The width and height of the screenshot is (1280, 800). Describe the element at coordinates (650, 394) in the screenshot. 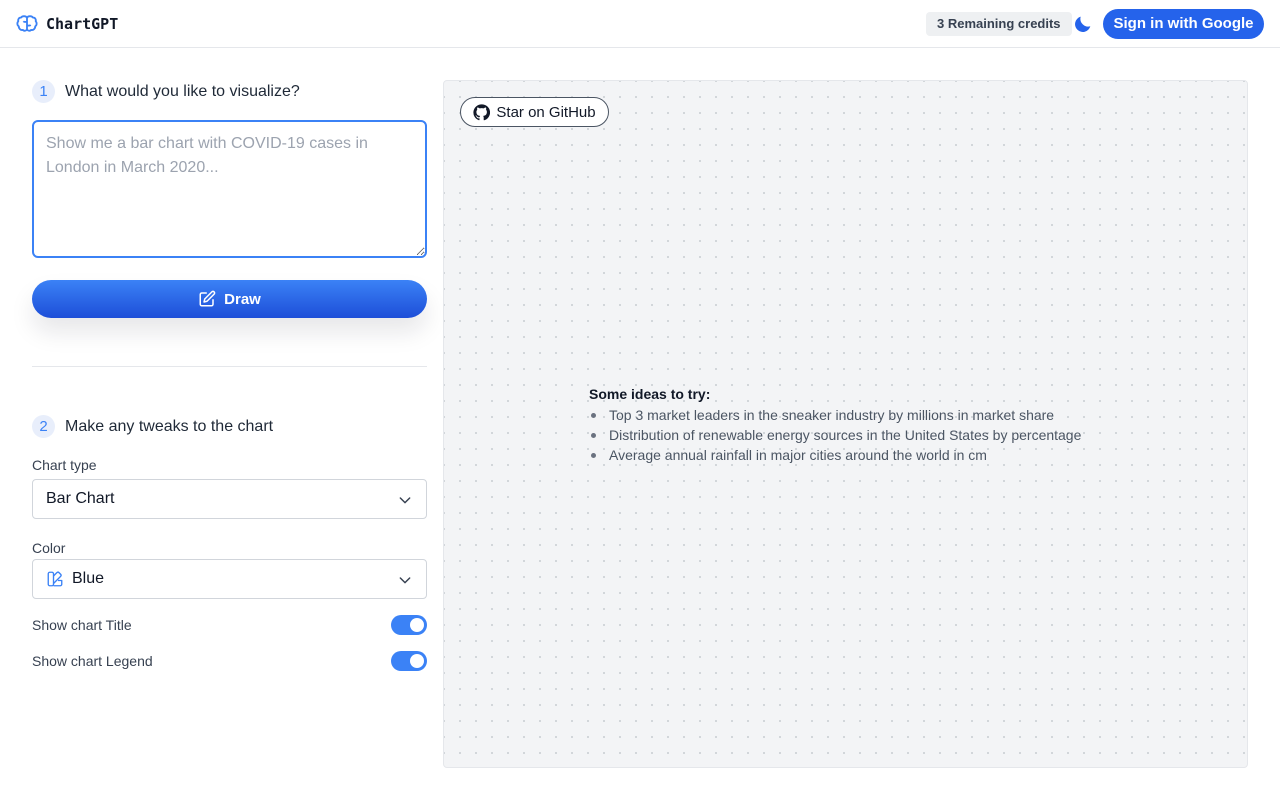

I see `ideas-title: Some ideas to try:` at that location.